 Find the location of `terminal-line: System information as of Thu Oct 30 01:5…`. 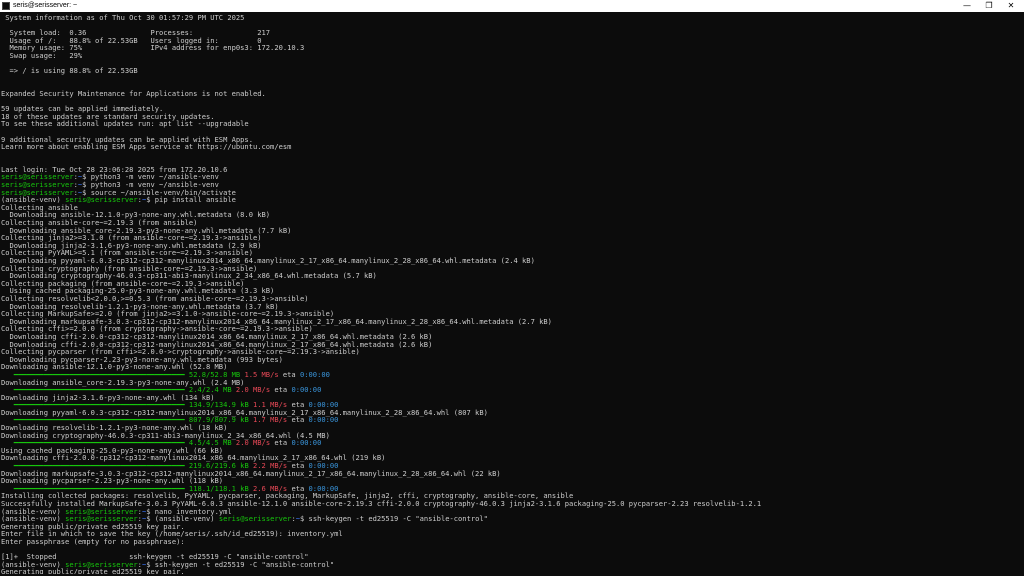

terminal-line: System information as of Thu Oct 30 01:5… is located at coordinates (510, 18).